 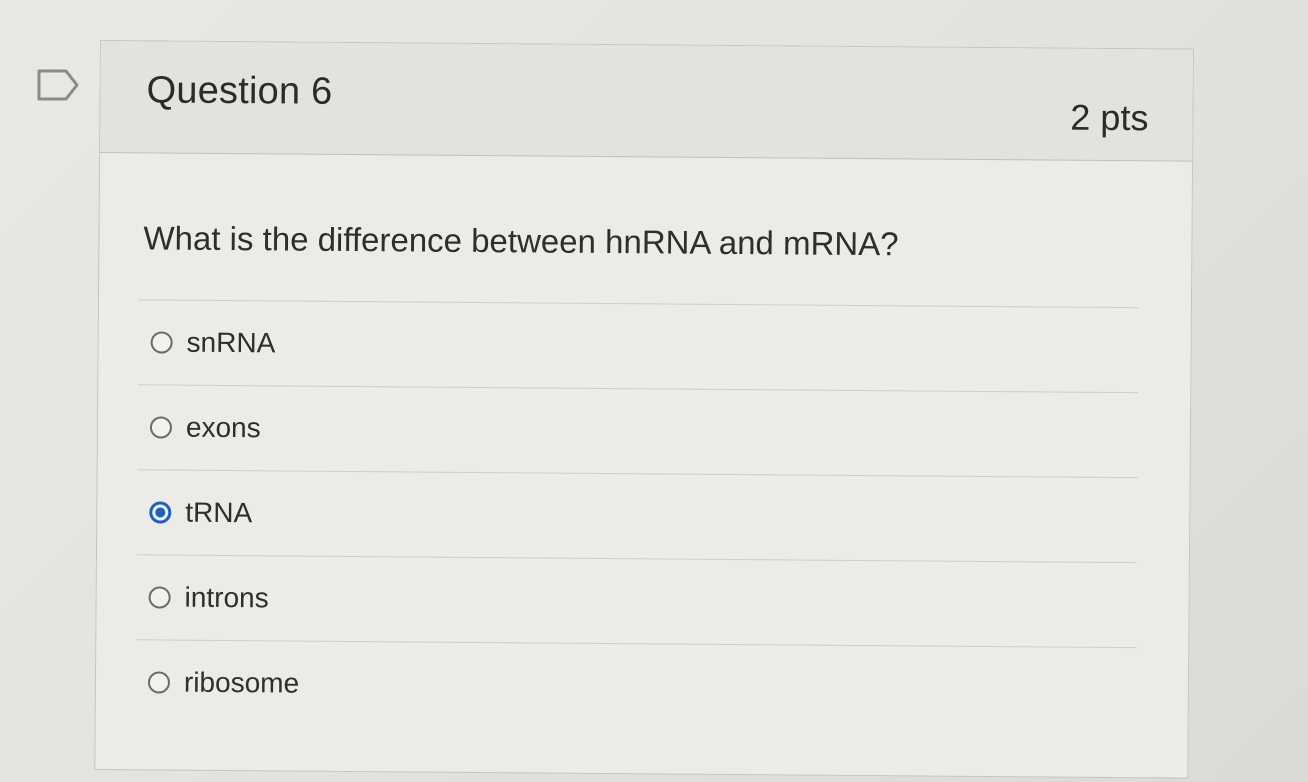 What do you see at coordinates (646, 101) in the screenshot?
I see `question-header: Question 6 2 pts` at bounding box center [646, 101].